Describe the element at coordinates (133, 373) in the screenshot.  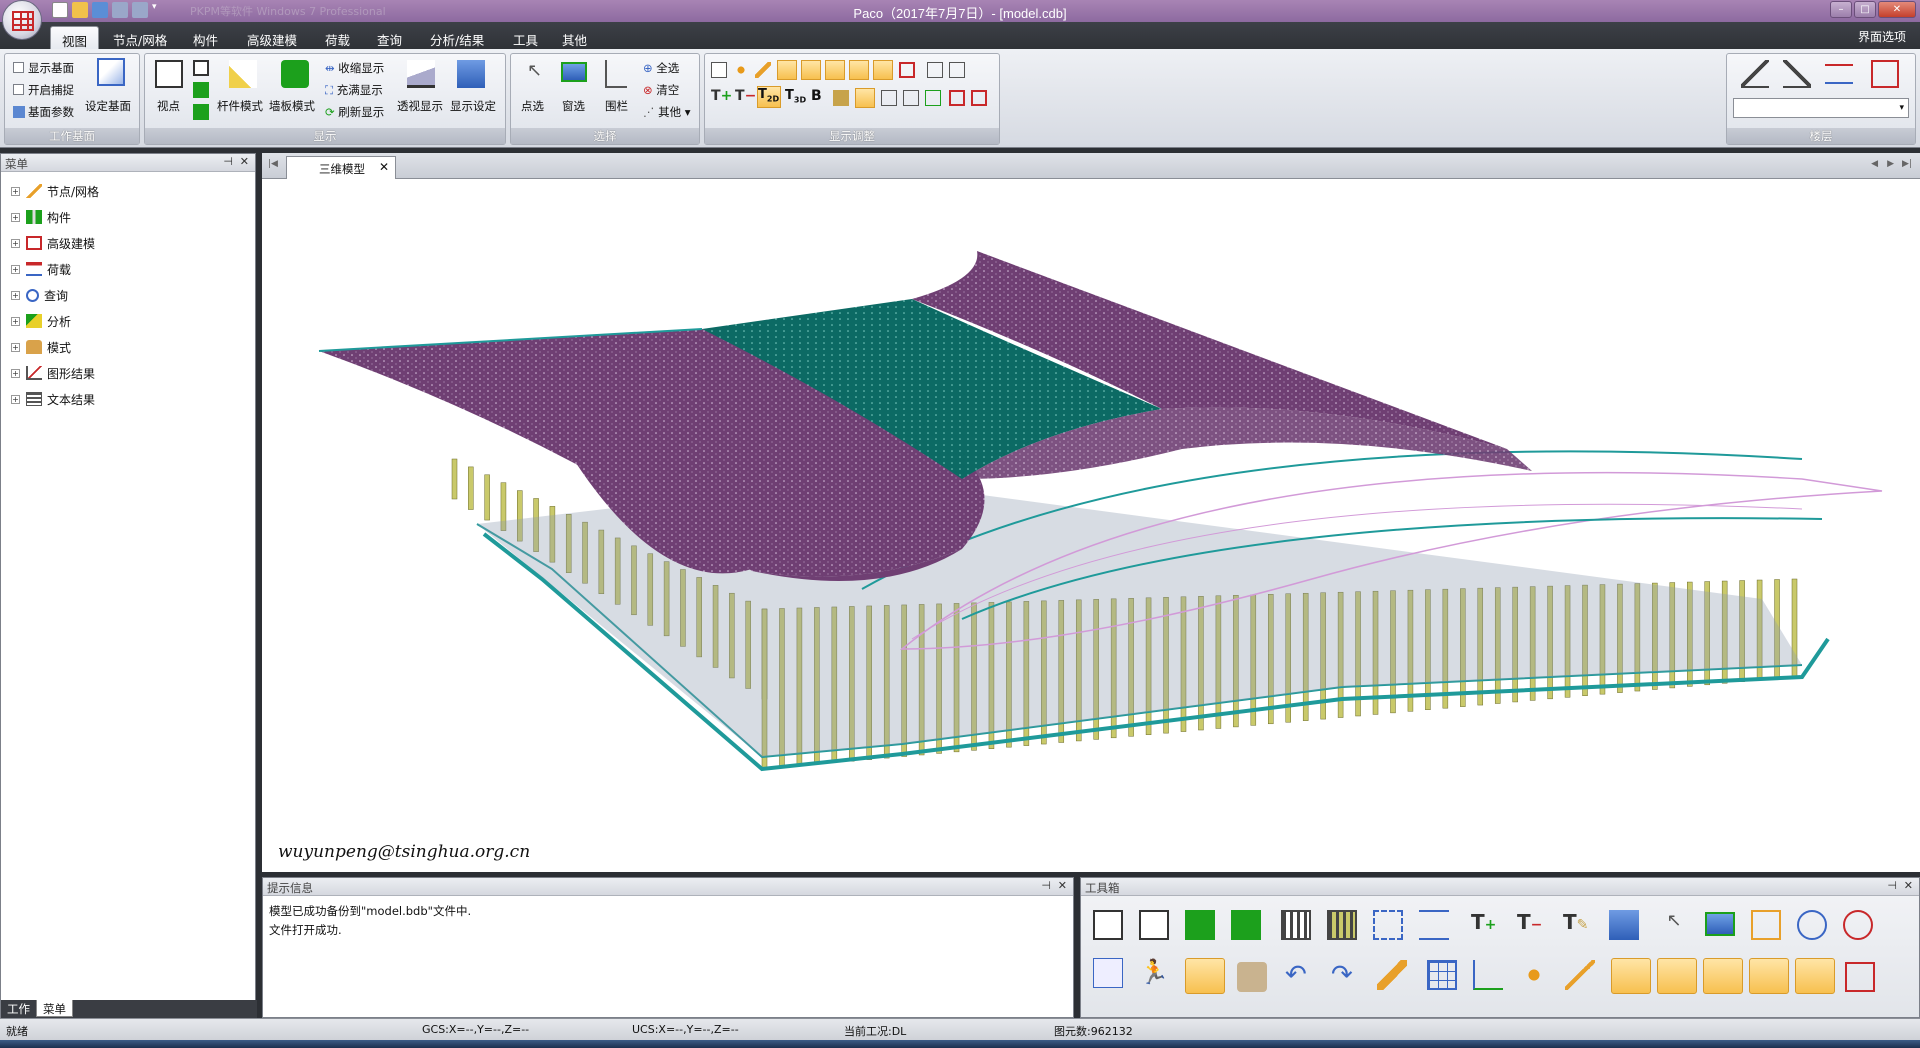
I see `tree-item-graph-results: + 图形结果` at that location.